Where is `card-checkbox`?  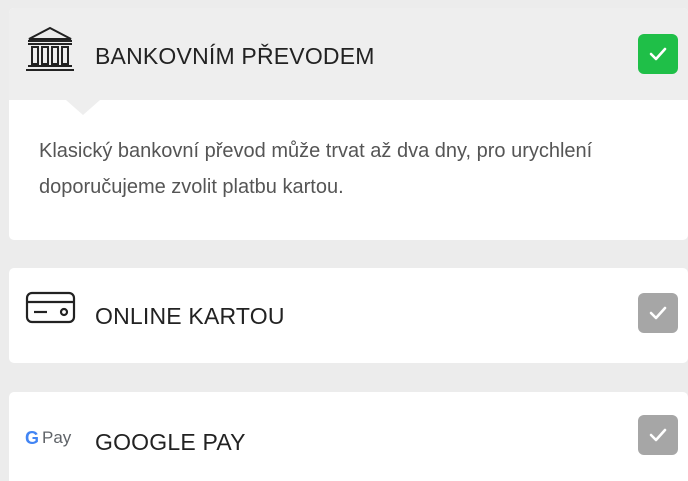
card-checkbox is located at coordinates (658, 313).